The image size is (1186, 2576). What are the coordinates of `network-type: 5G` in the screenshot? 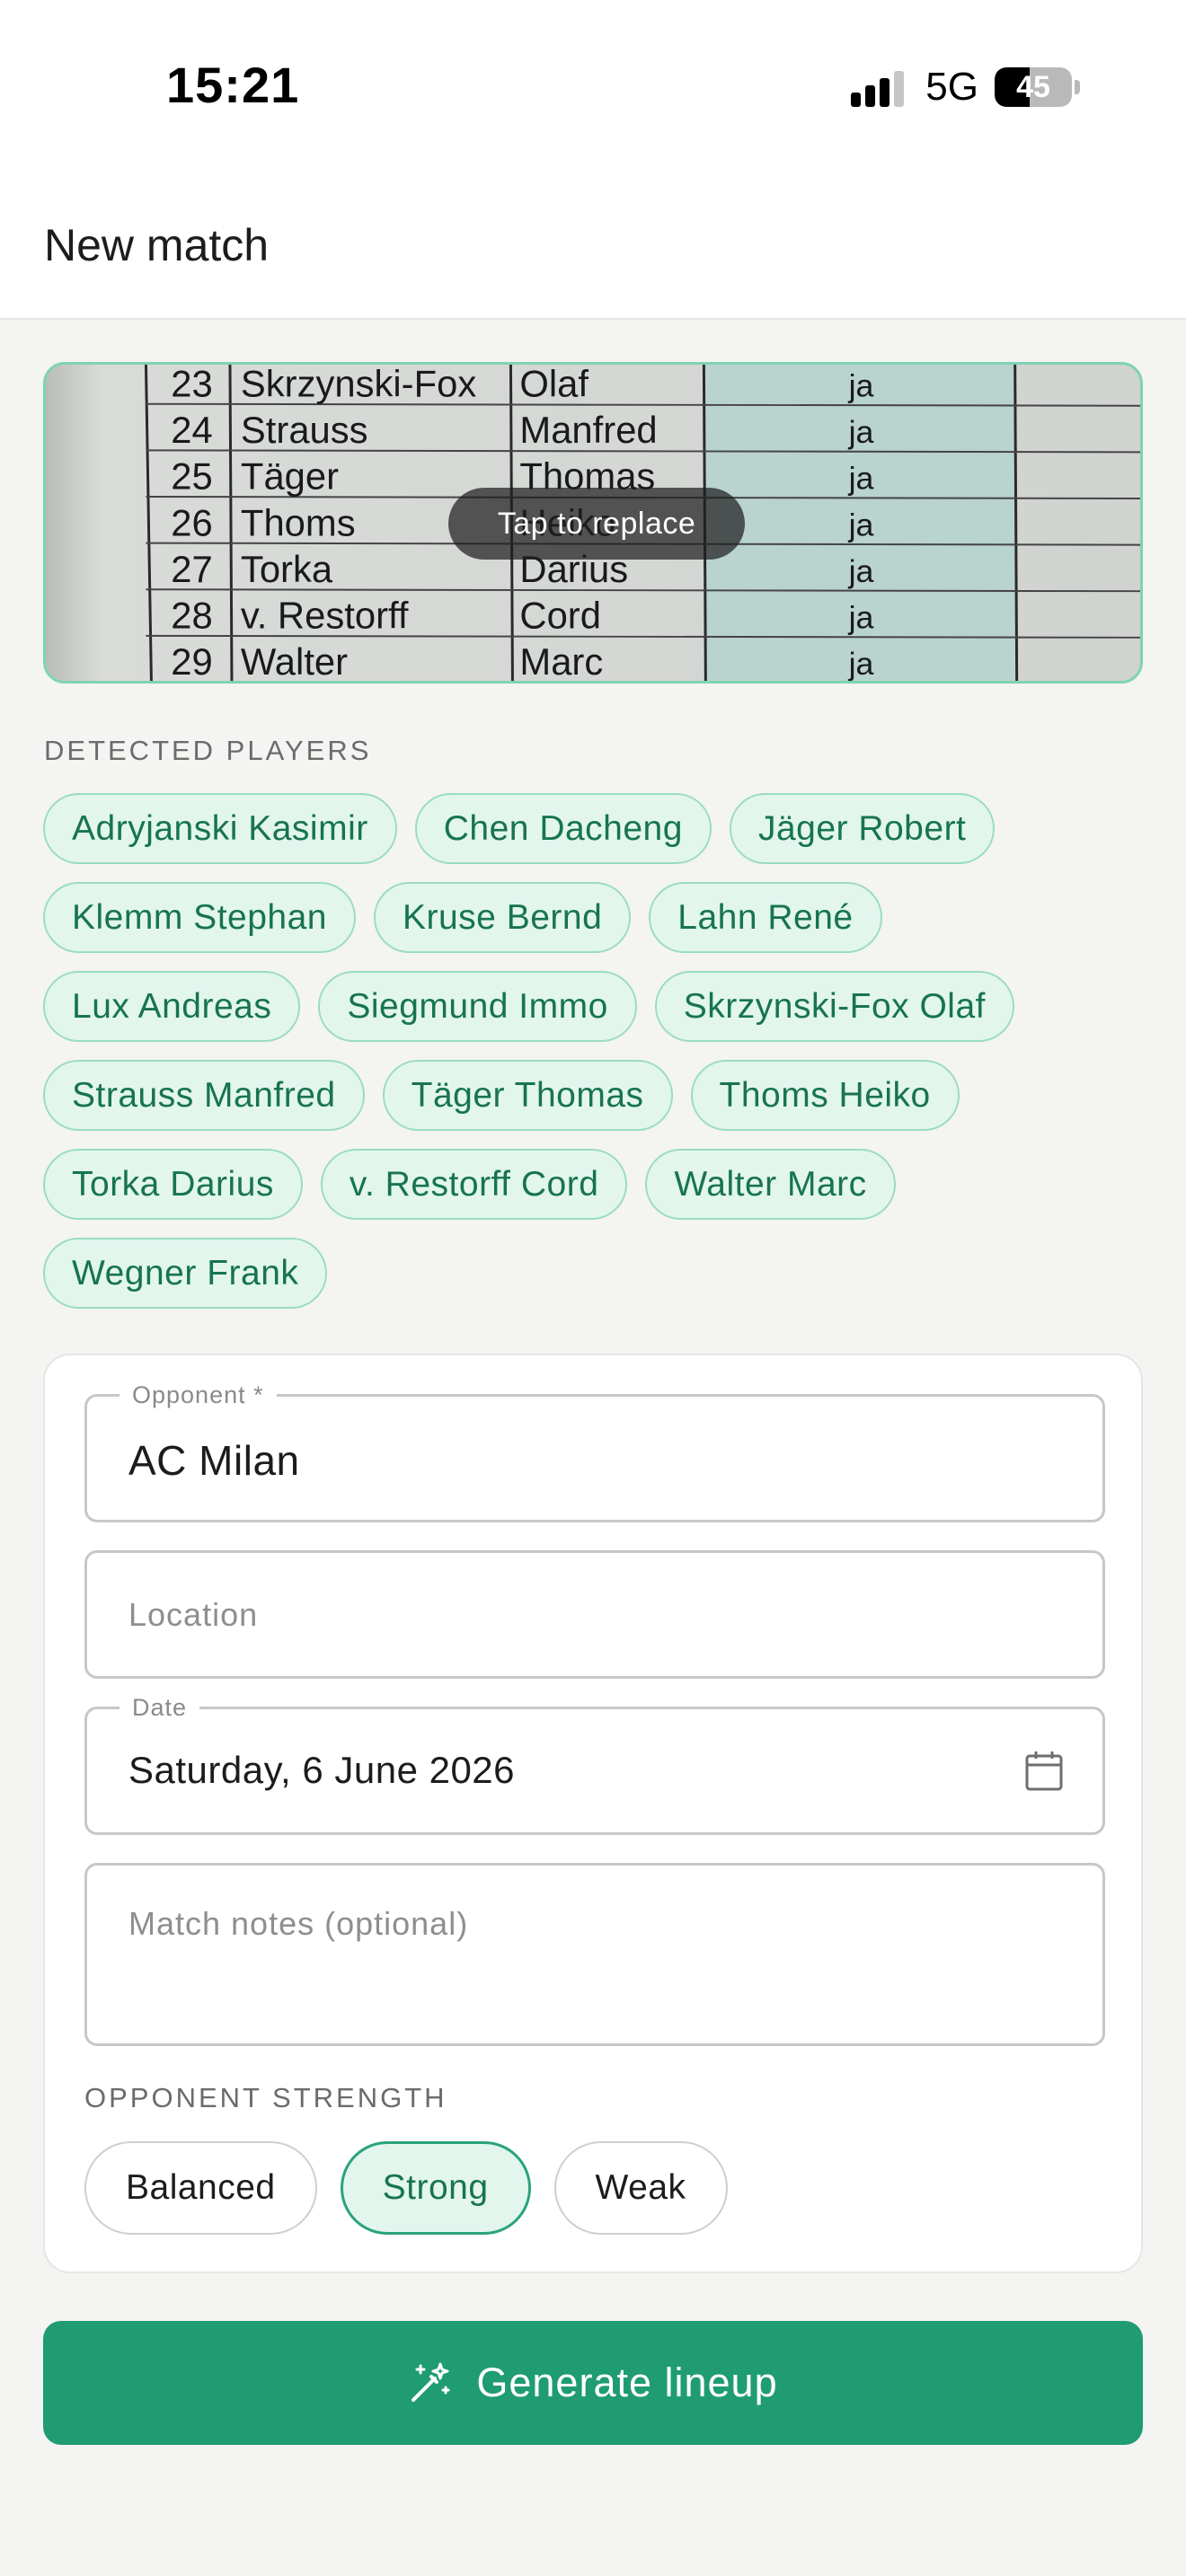 It's located at (951, 87).